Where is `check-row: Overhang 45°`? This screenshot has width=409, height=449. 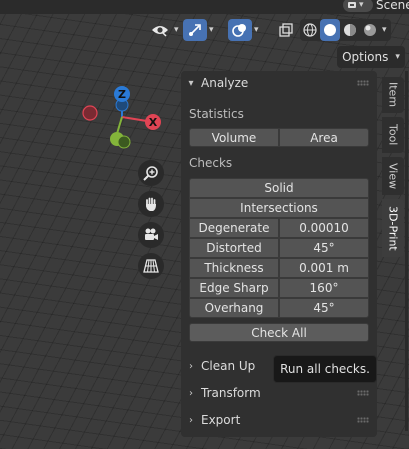 check-row: Overhang 45° is located at coordinates (279, 308).